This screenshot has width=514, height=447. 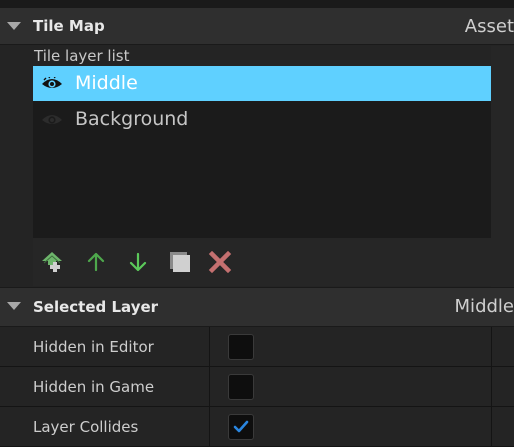 What do you see at coordinates (241, 347) in the screenshot?
I see `hidden-in-editor-checkbox` at bounding box center [241, 347].